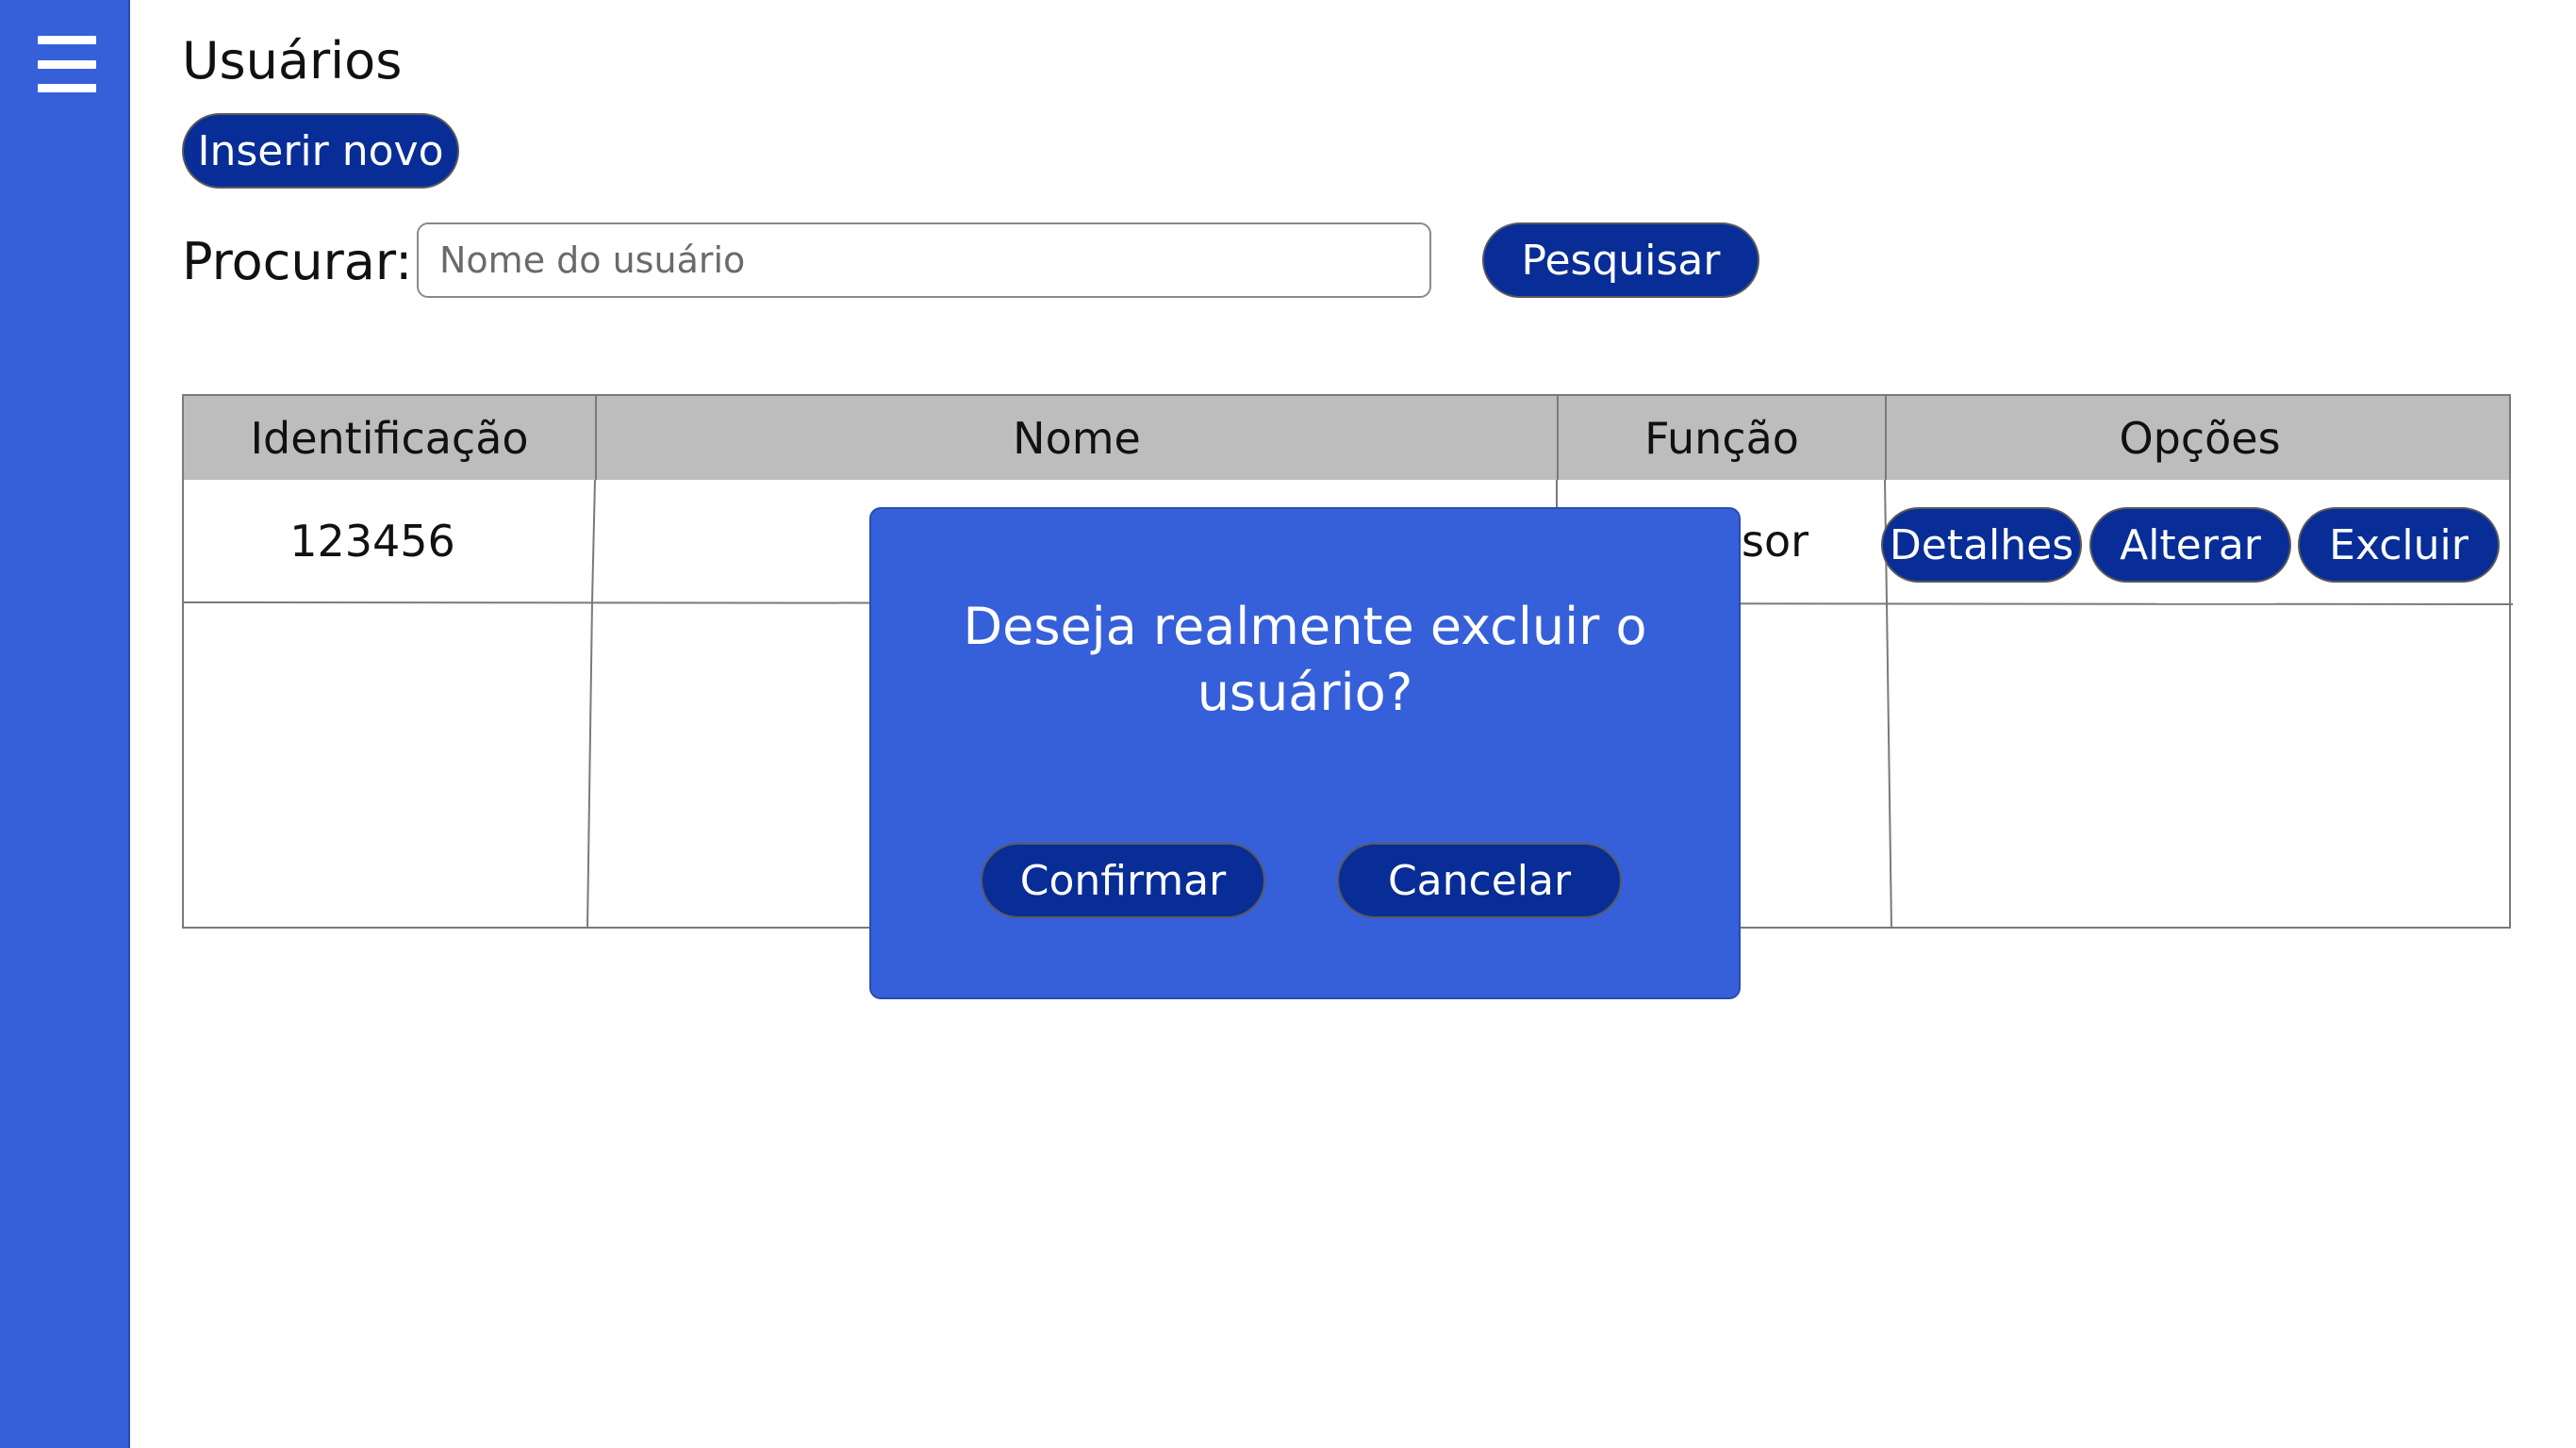  I want to click on insert-new-button: Inserir novo, so click(320, 151).